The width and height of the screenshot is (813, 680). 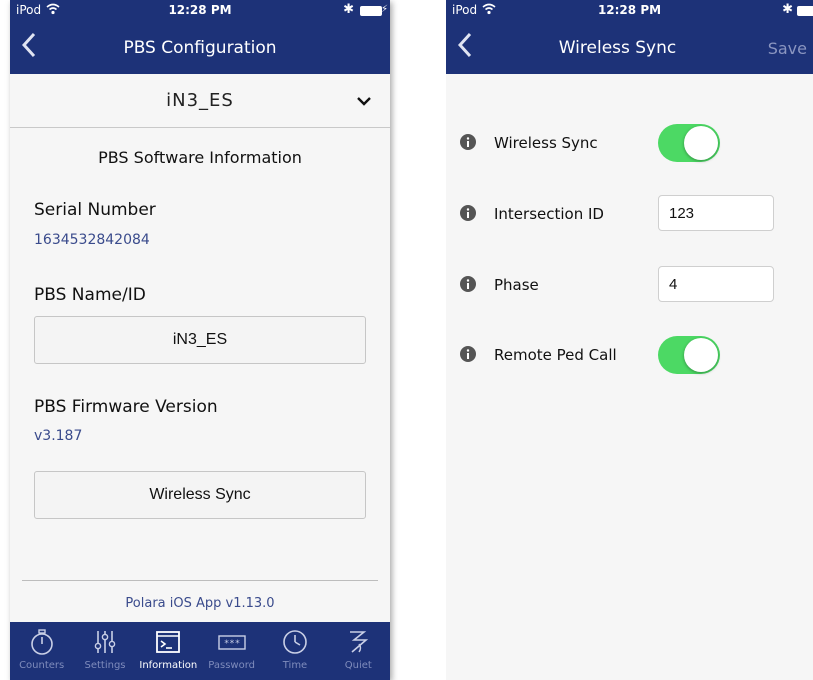 What do you see at coordinates (126, 407) in the screenshot?
I see `firmware-version-label: PBS Firmware Version` at bounding box center [126, 407].